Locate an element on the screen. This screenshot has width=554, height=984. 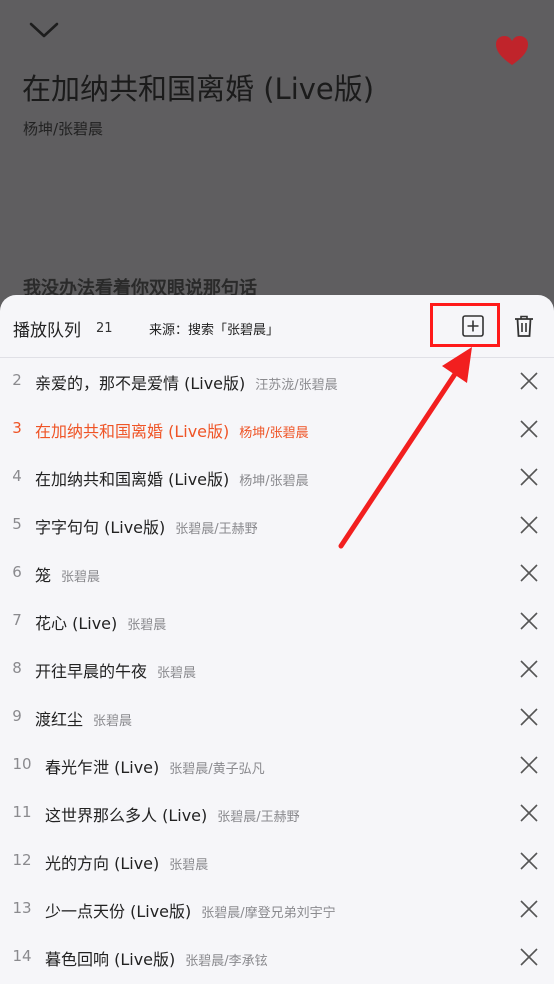
queue-item-artist: 张碧晨/黄子弘凡 is located at coordinates (217, 769).